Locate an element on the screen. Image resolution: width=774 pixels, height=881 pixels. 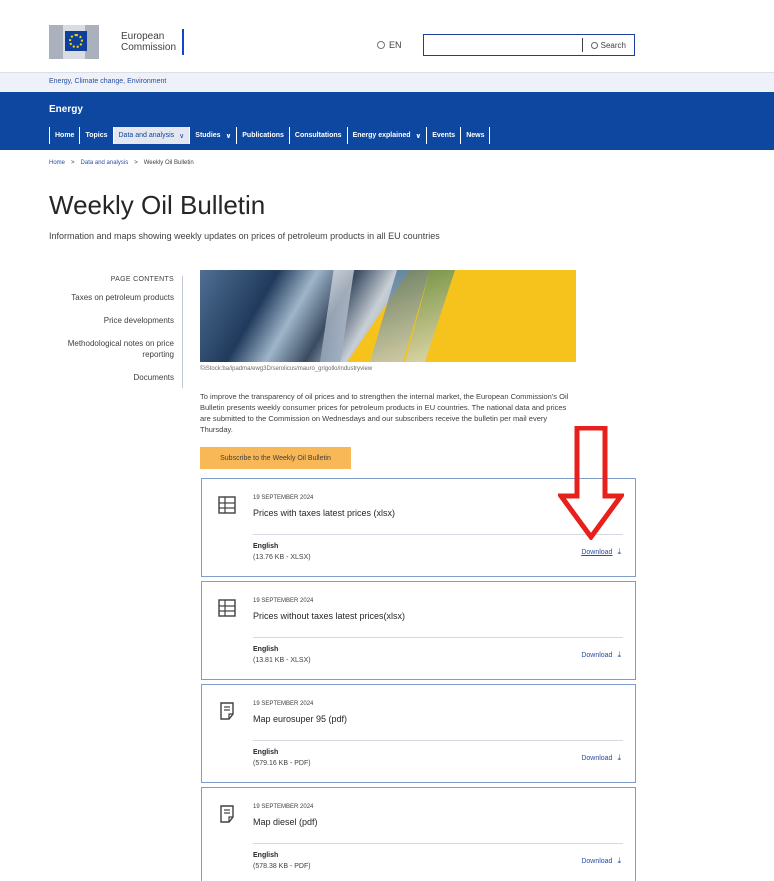
hero-image is located at coordinates (388, 316).